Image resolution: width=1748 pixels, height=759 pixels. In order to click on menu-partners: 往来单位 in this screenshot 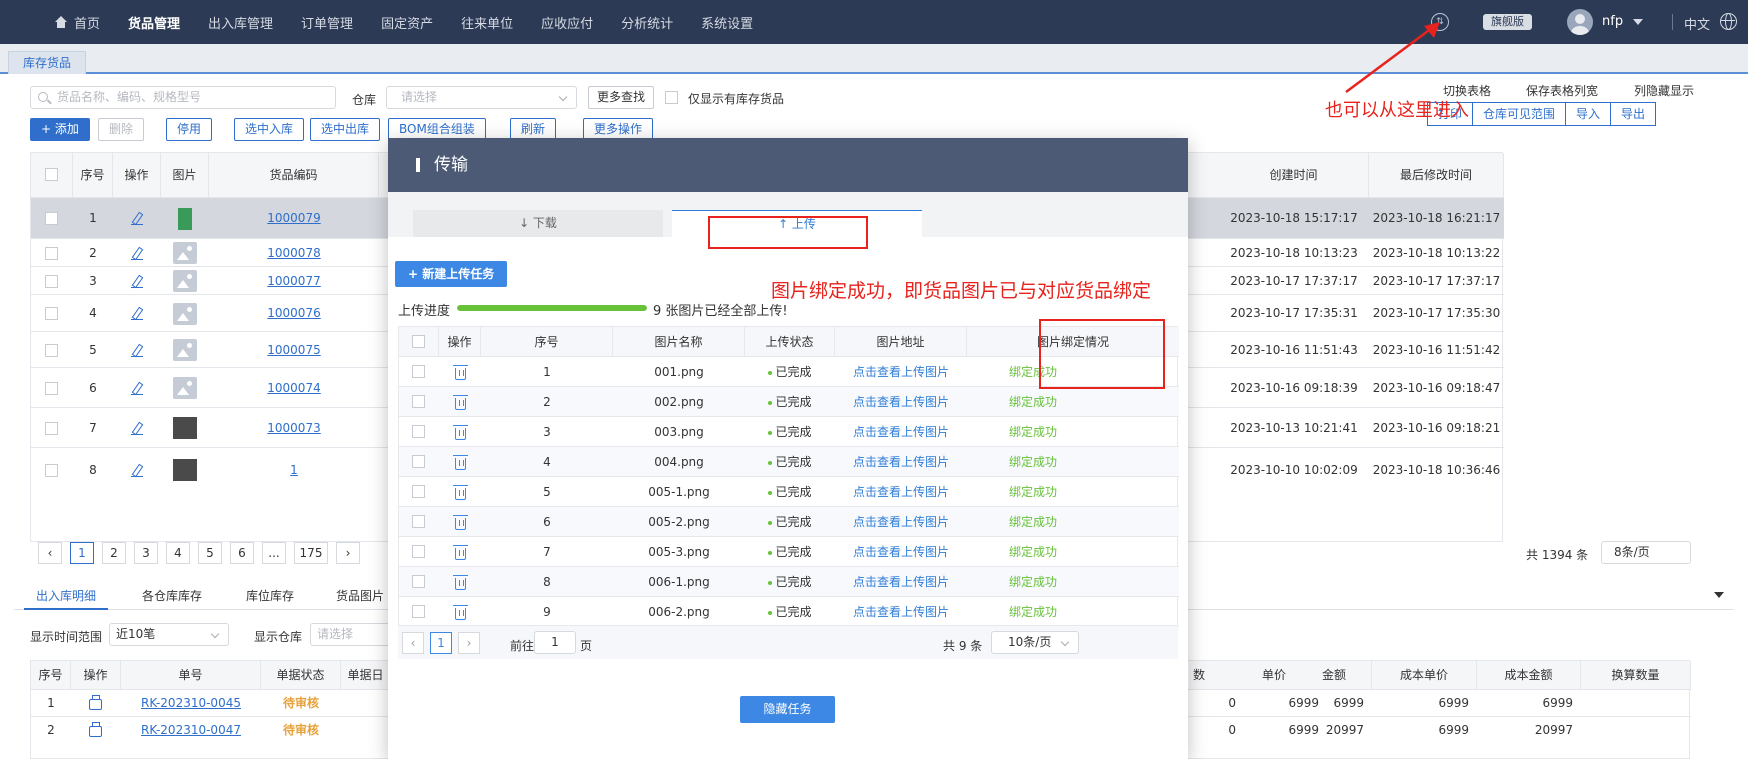, I will do `click(487, 22)`.